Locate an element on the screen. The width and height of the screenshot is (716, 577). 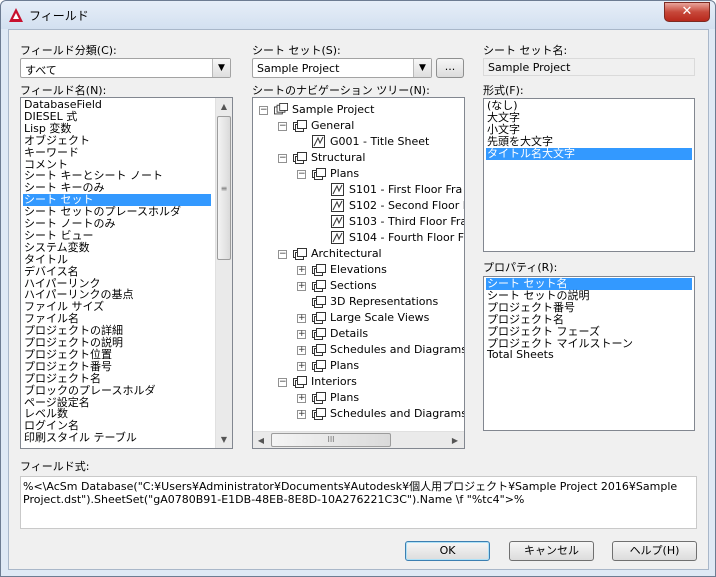
help-button: ヘルプ(H) is located at coordinates (654, 551).